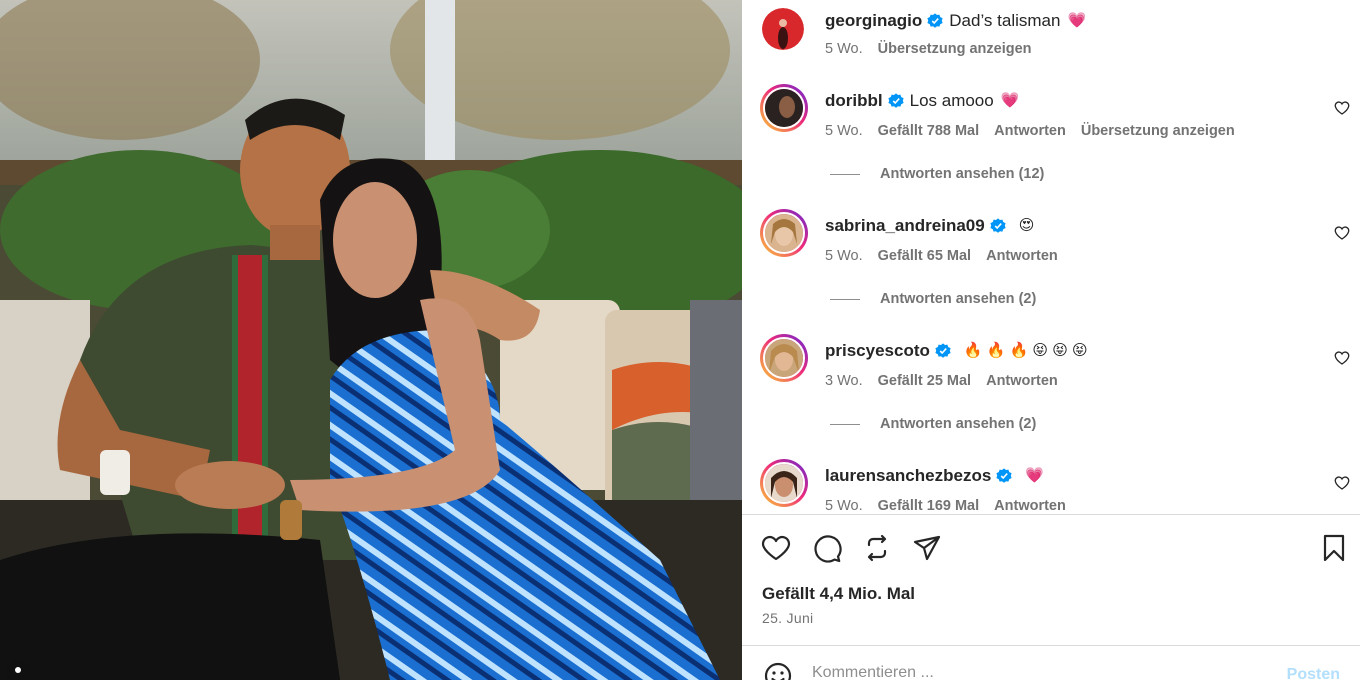 Image resolution: width=1360 pixels, height=680 pixels. Describe the element at coordinates (1051, 514) in the screenshot. I see `section-divider` at that location.